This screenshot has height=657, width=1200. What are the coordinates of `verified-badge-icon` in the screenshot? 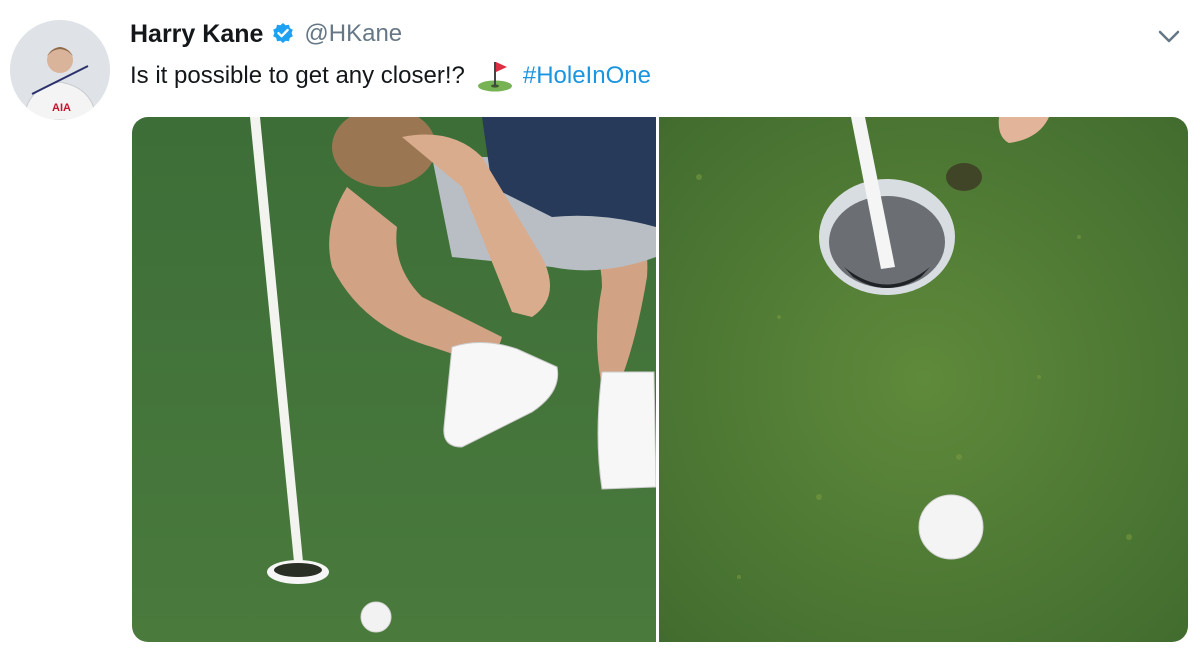 It's located at (283, 34).